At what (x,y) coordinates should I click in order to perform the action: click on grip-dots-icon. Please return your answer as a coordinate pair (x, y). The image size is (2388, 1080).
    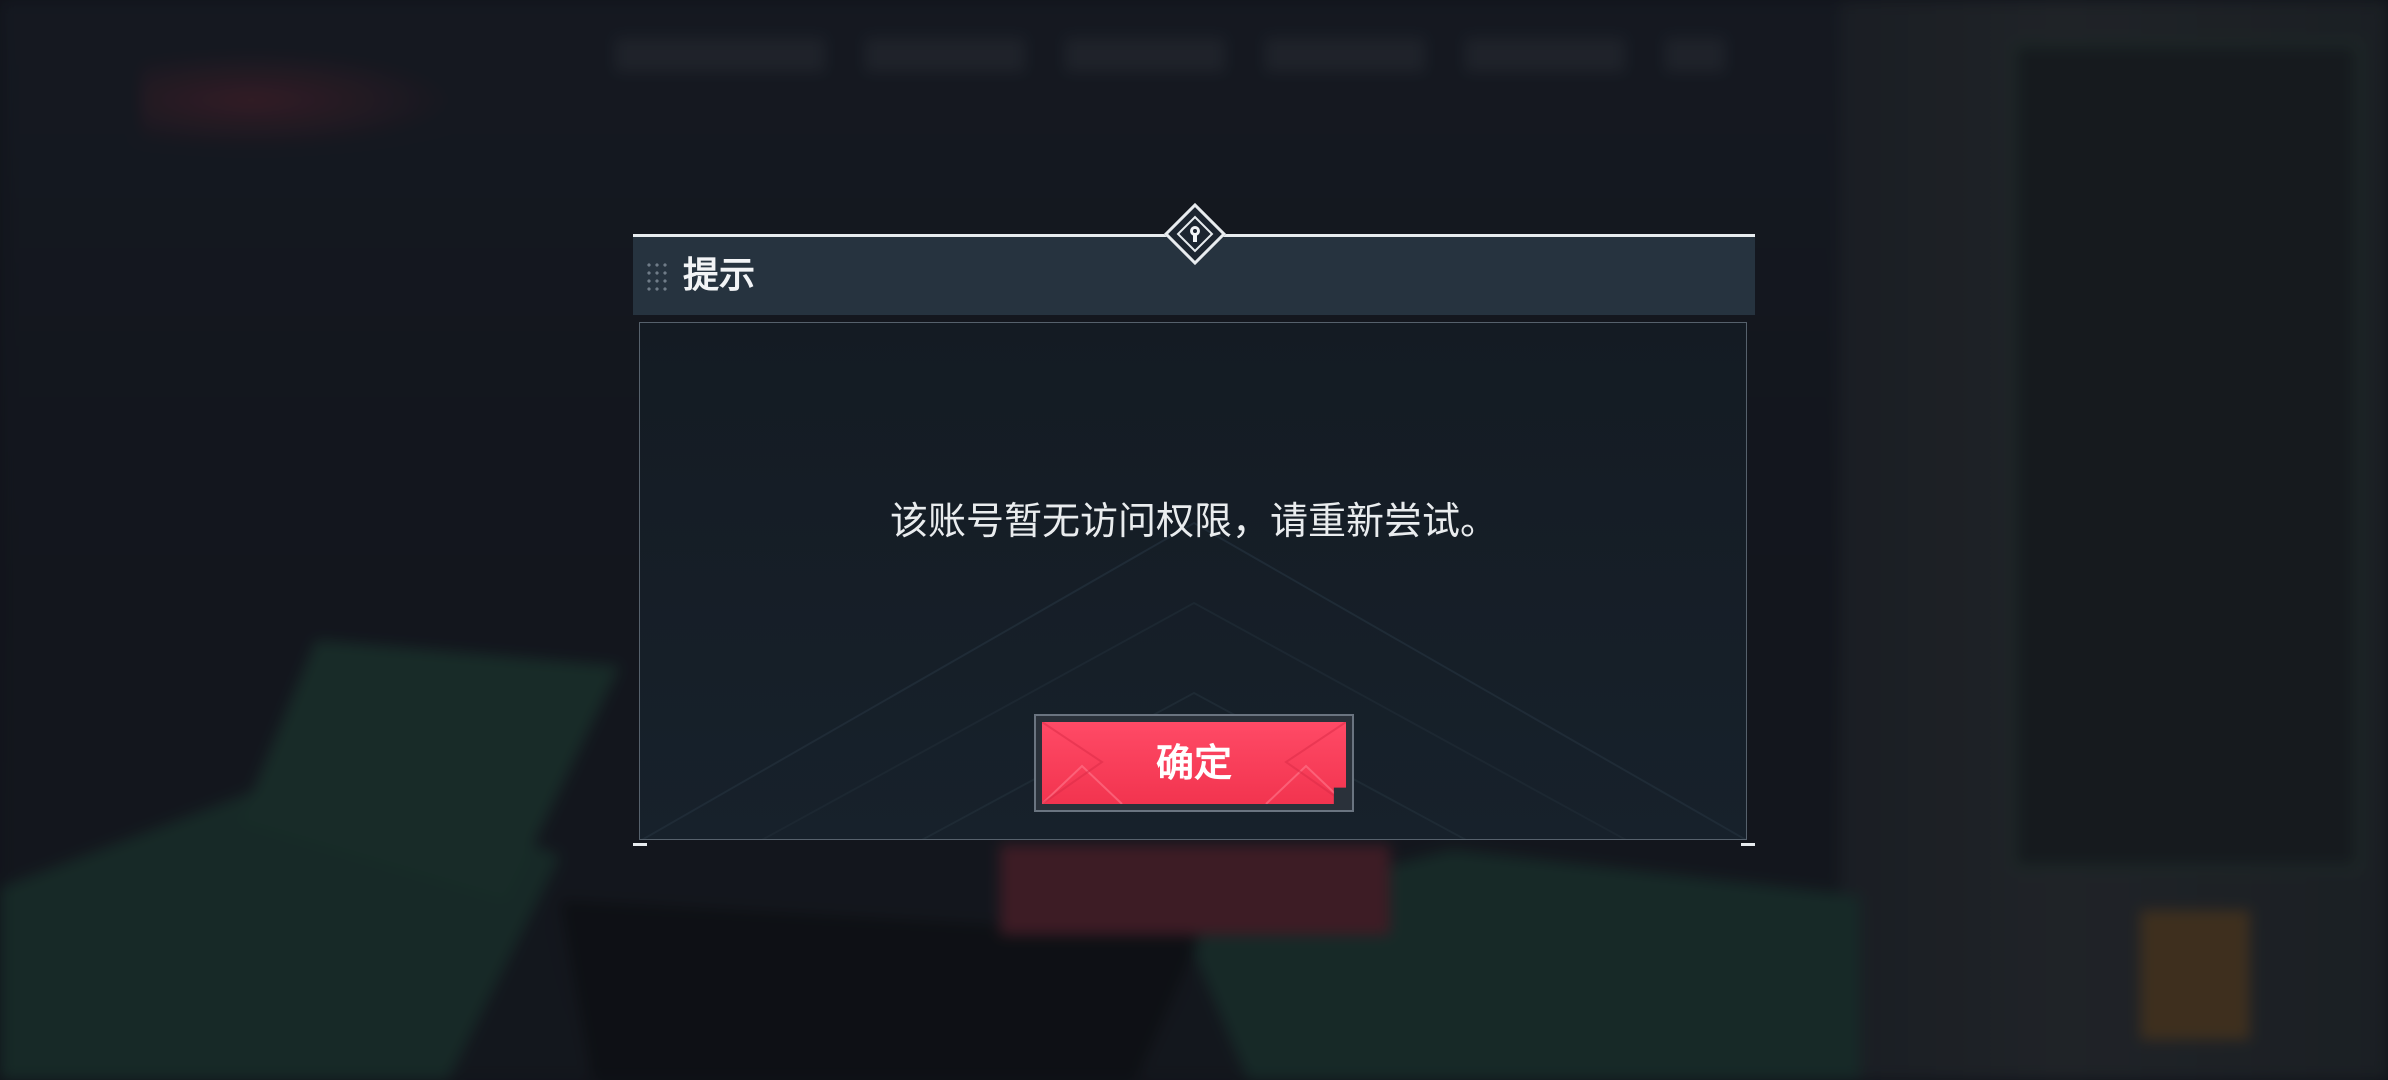
    Looking at the image, I should click on (658, 278).